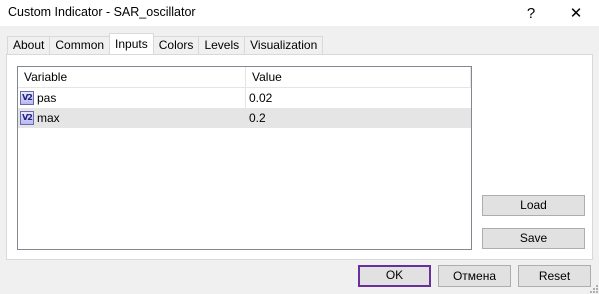  What do you see at coordinates (132, 98) in the screenshot?
I see `variable-cell: V2 pas` at bounding box center [132, 98].